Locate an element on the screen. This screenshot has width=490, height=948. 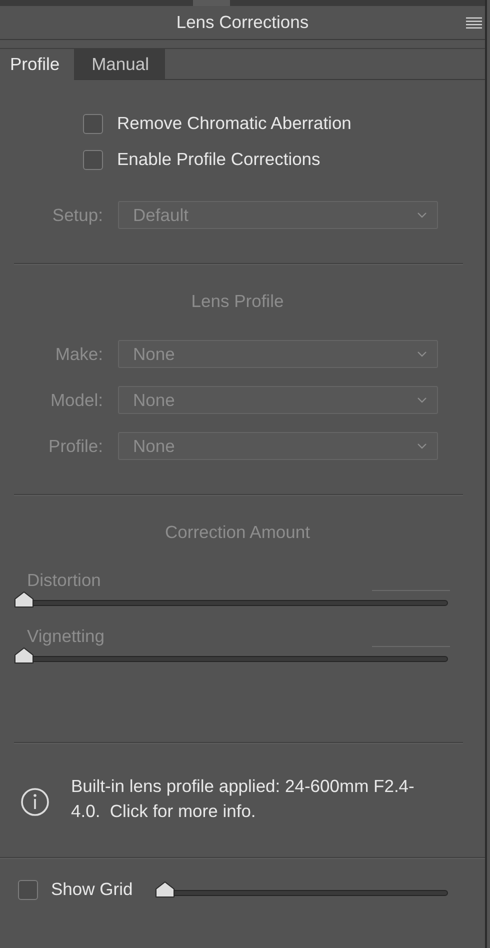
field-label: Model: is located at coordinates (76, 400).